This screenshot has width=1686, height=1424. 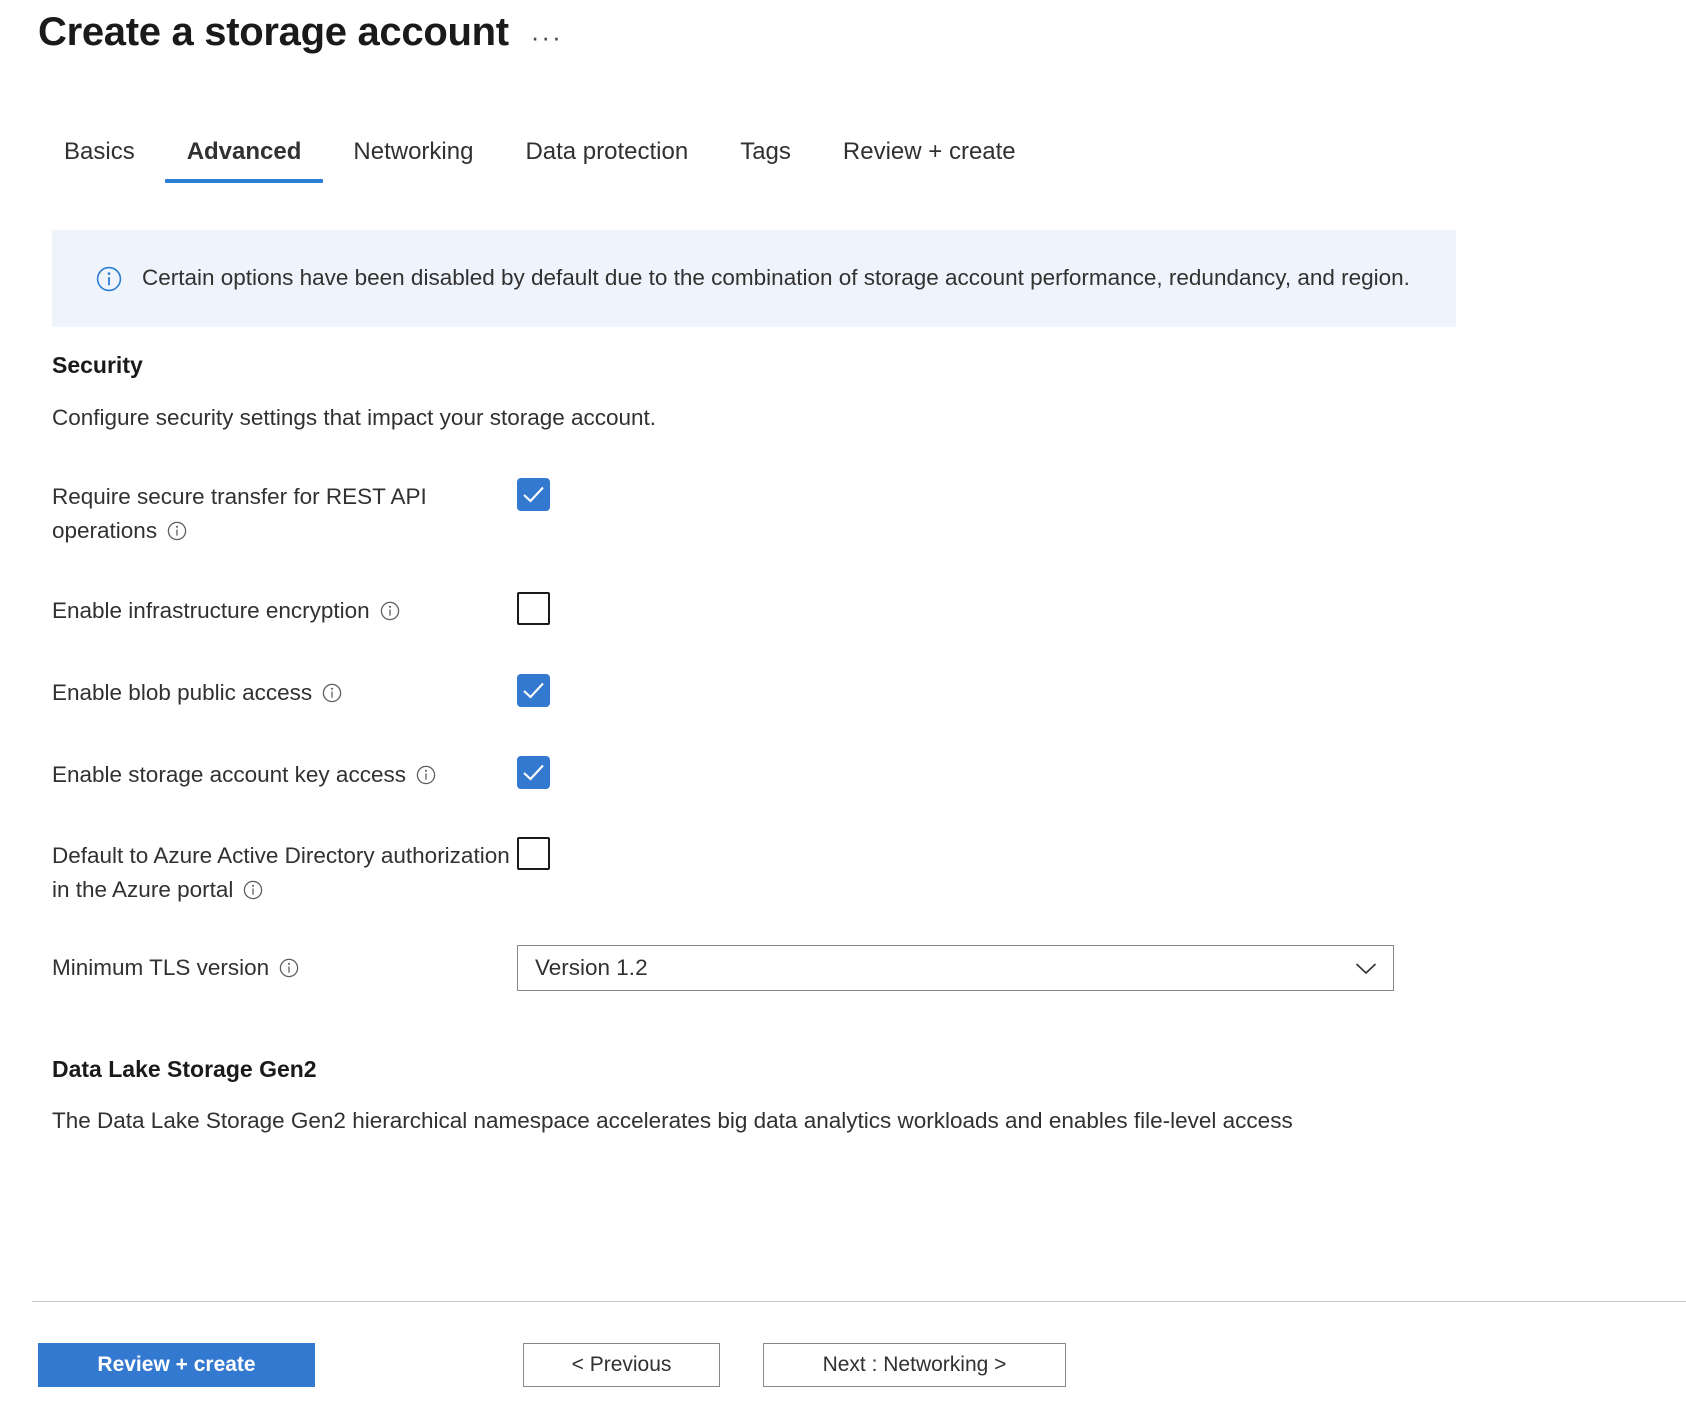 What do you see at coordinates (792, 774) in the screenshot?
I see `row-enable-storage-account-key-access: Enable storage account key access` at bounding box center [792, 774].